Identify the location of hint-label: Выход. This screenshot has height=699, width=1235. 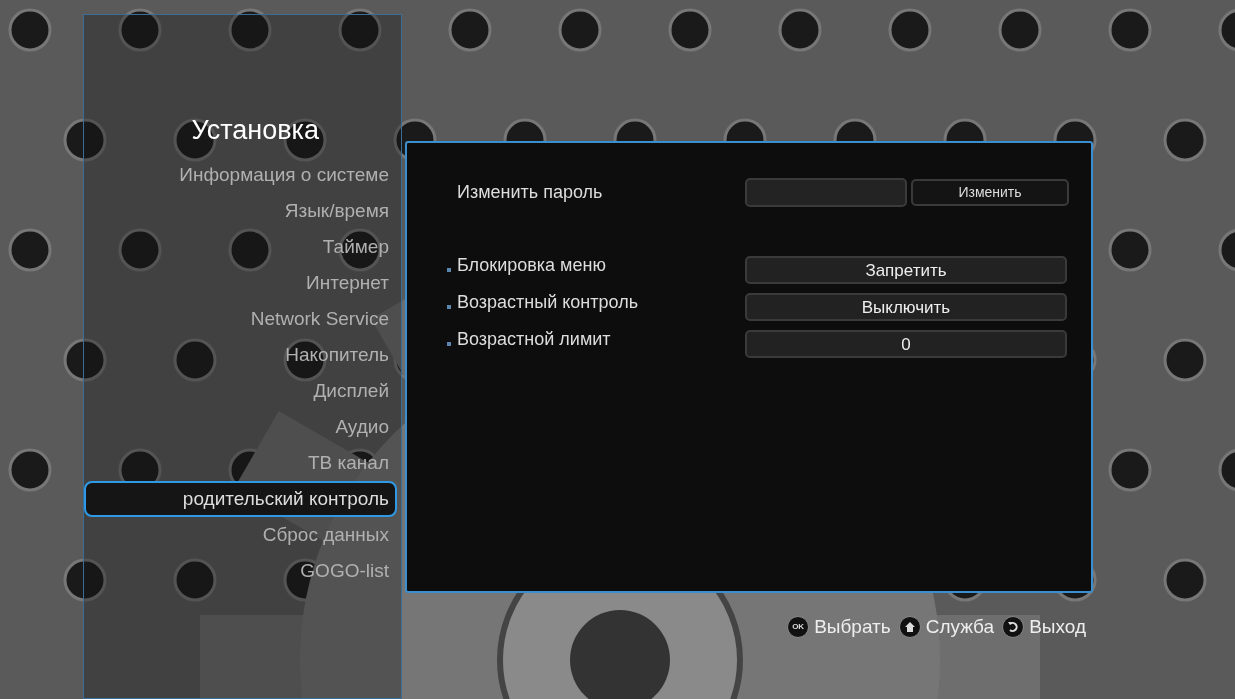
(1057, 627).